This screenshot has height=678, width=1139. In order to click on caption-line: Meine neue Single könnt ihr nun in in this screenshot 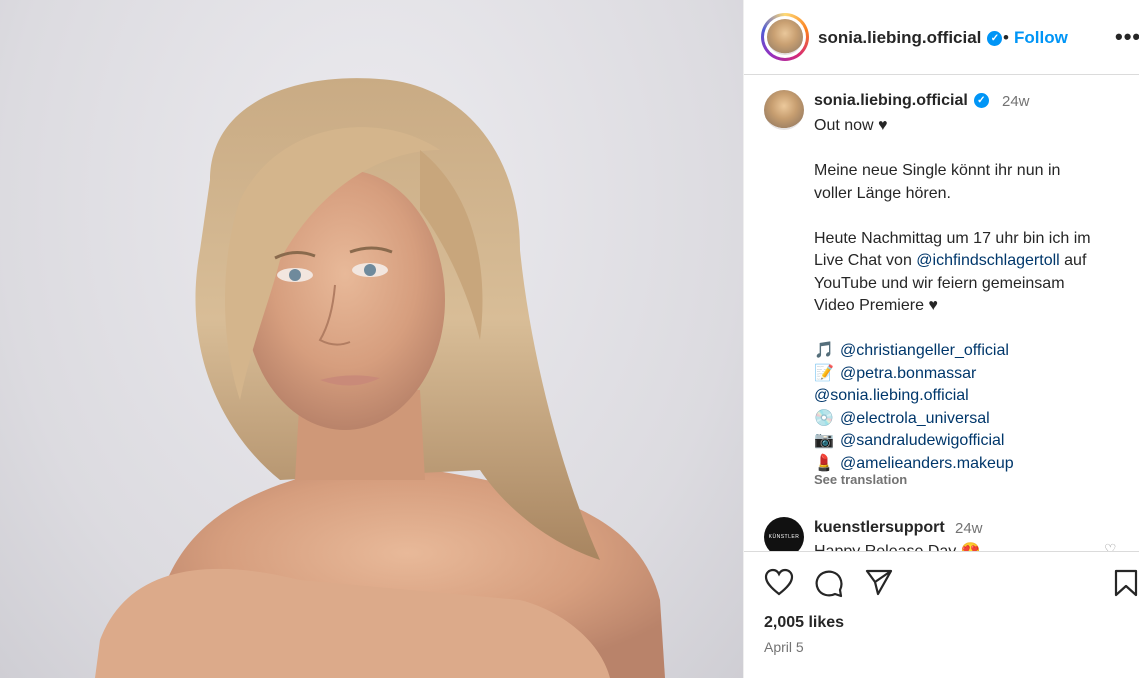, I will do `click(937, 170)`.